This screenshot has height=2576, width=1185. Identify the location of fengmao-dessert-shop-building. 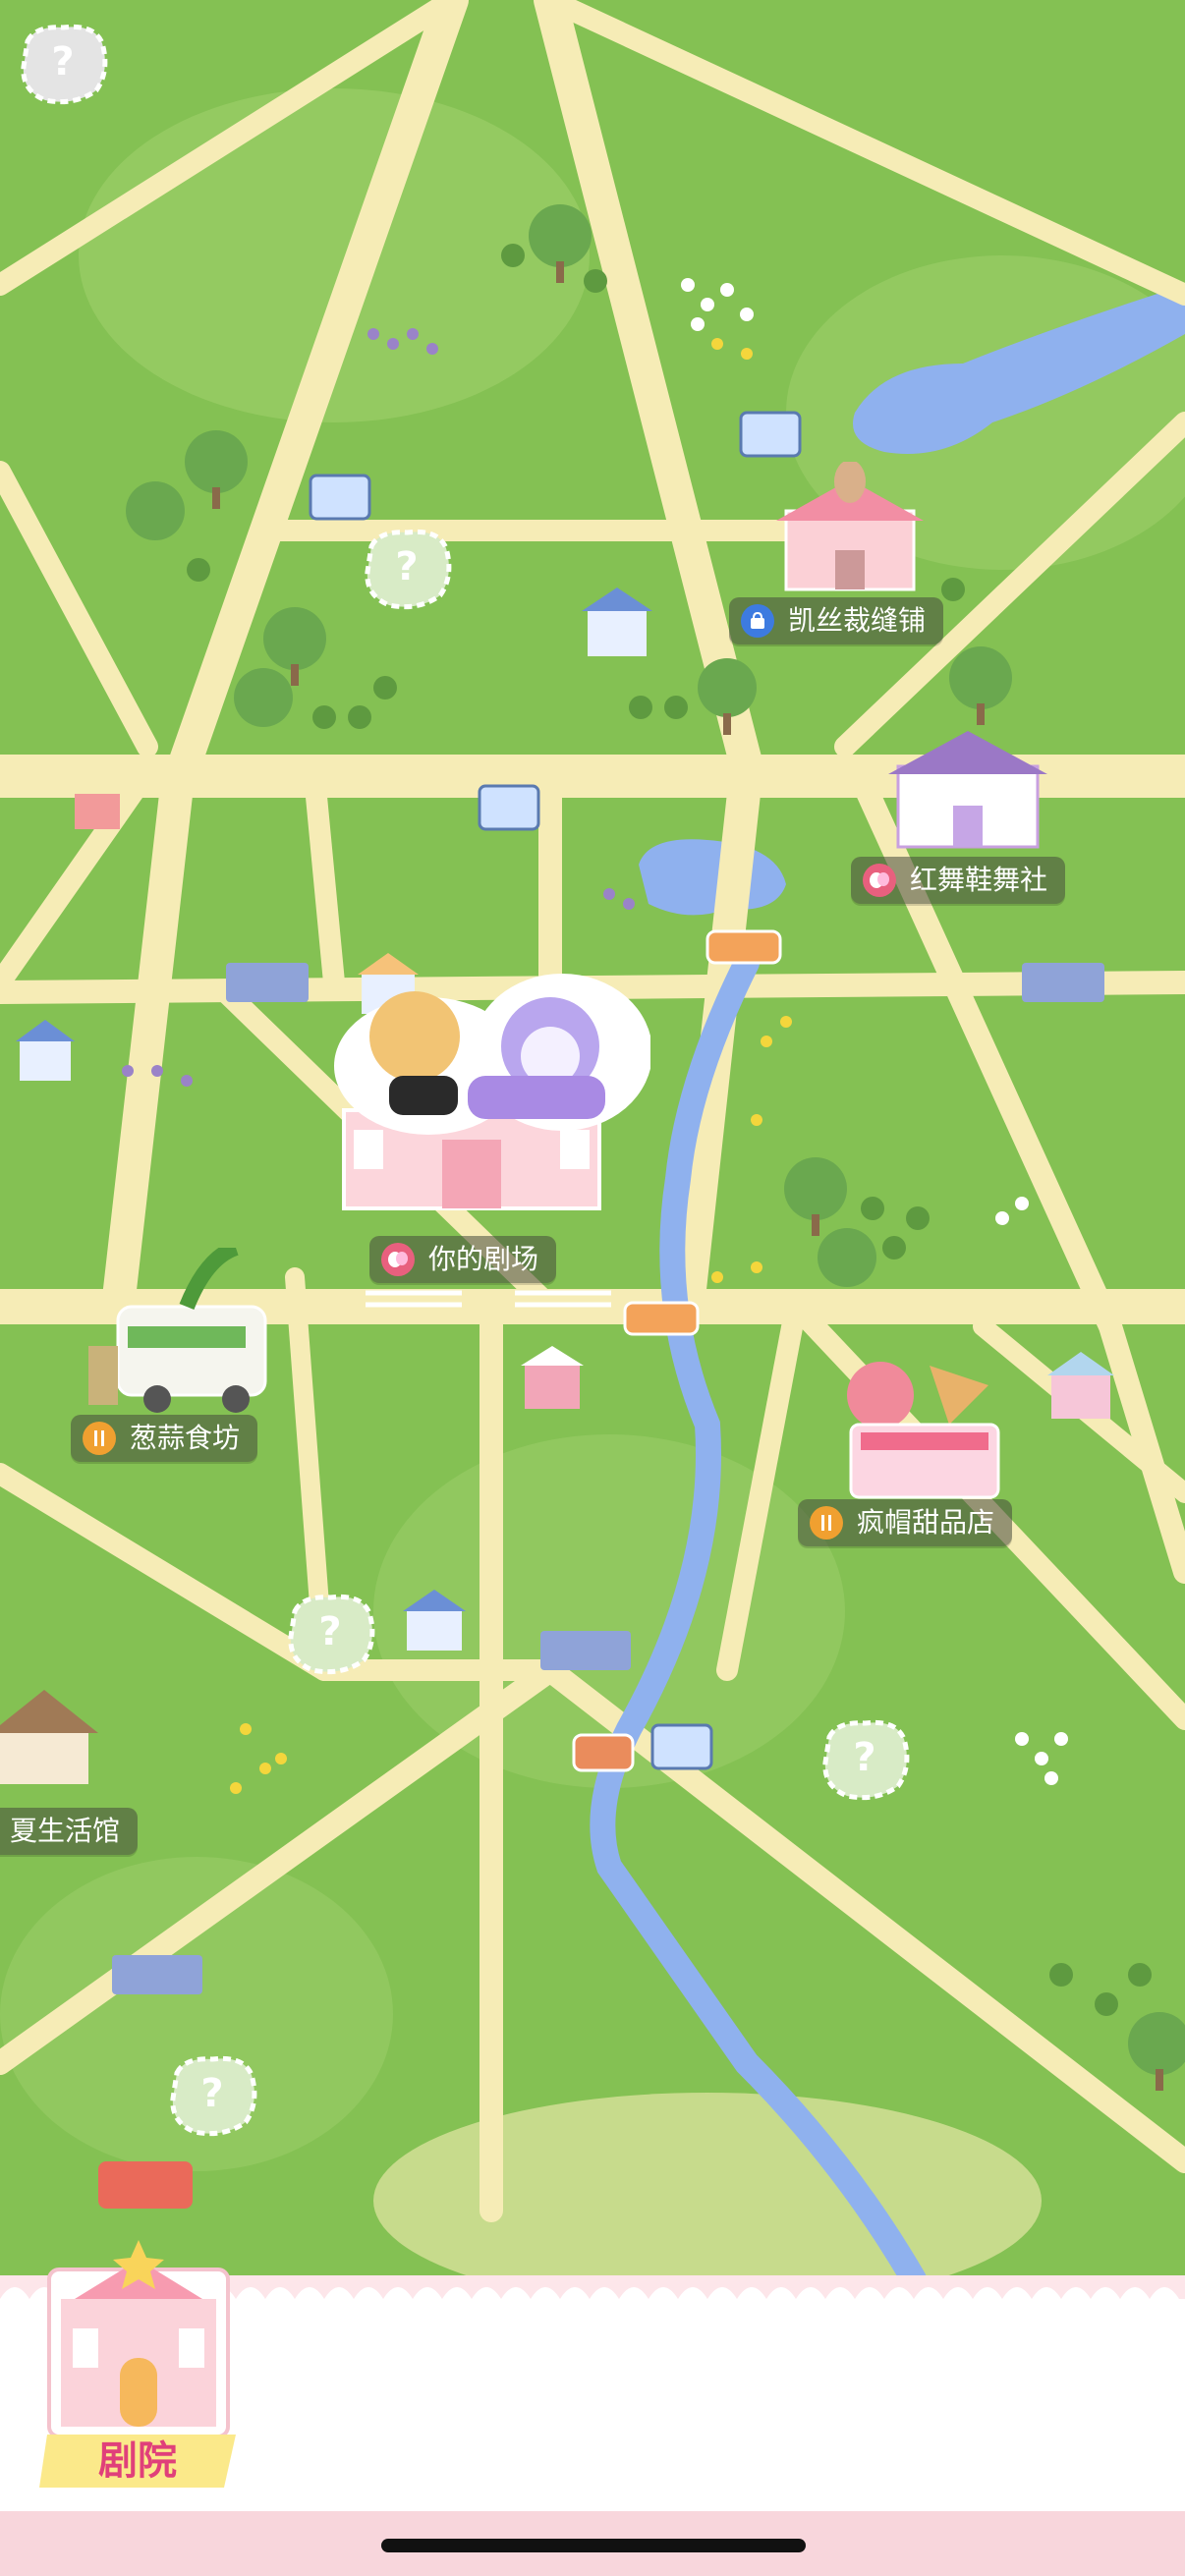
(925, 1429).